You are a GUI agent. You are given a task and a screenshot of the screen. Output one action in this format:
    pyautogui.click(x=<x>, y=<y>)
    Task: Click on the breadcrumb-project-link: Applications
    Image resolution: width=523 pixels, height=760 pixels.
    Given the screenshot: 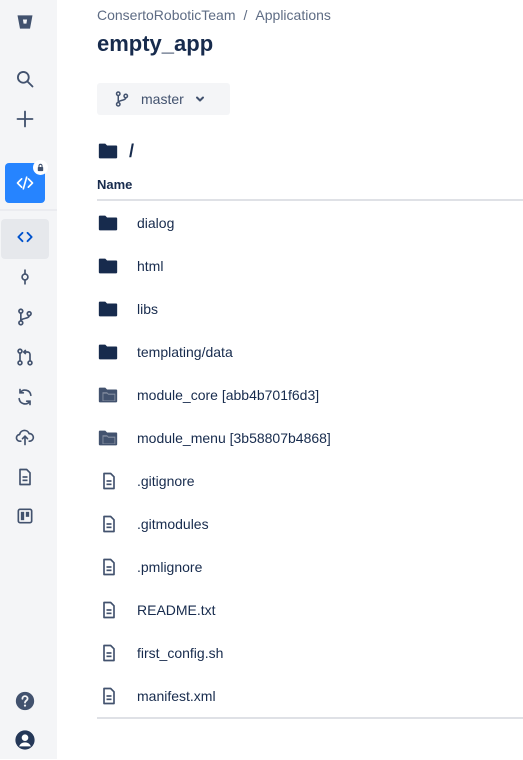 What is the action you would take?
    pyautogui.click(x=293, y=15)
    